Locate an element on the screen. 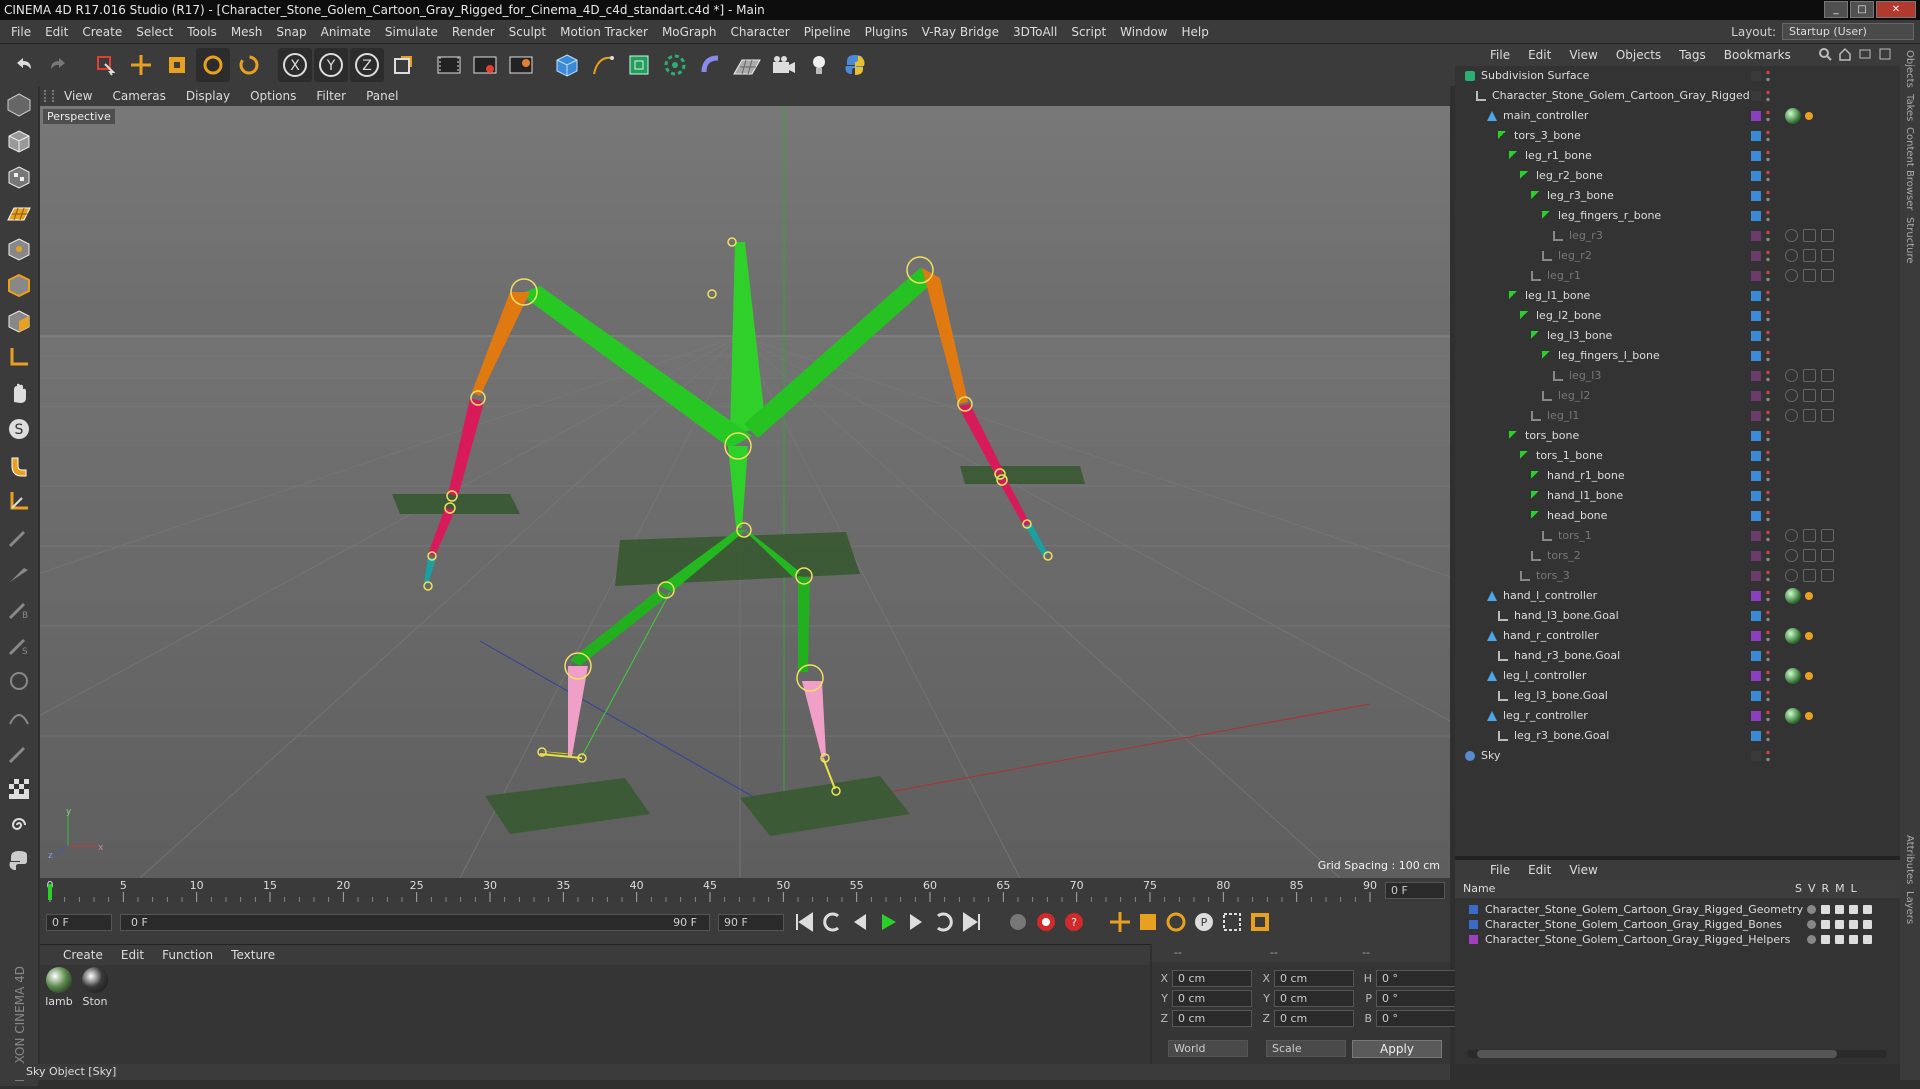 This screenshot has height=1089, width=1920. viewport-menu-filter: Filter is located at coordinates (331, 96).